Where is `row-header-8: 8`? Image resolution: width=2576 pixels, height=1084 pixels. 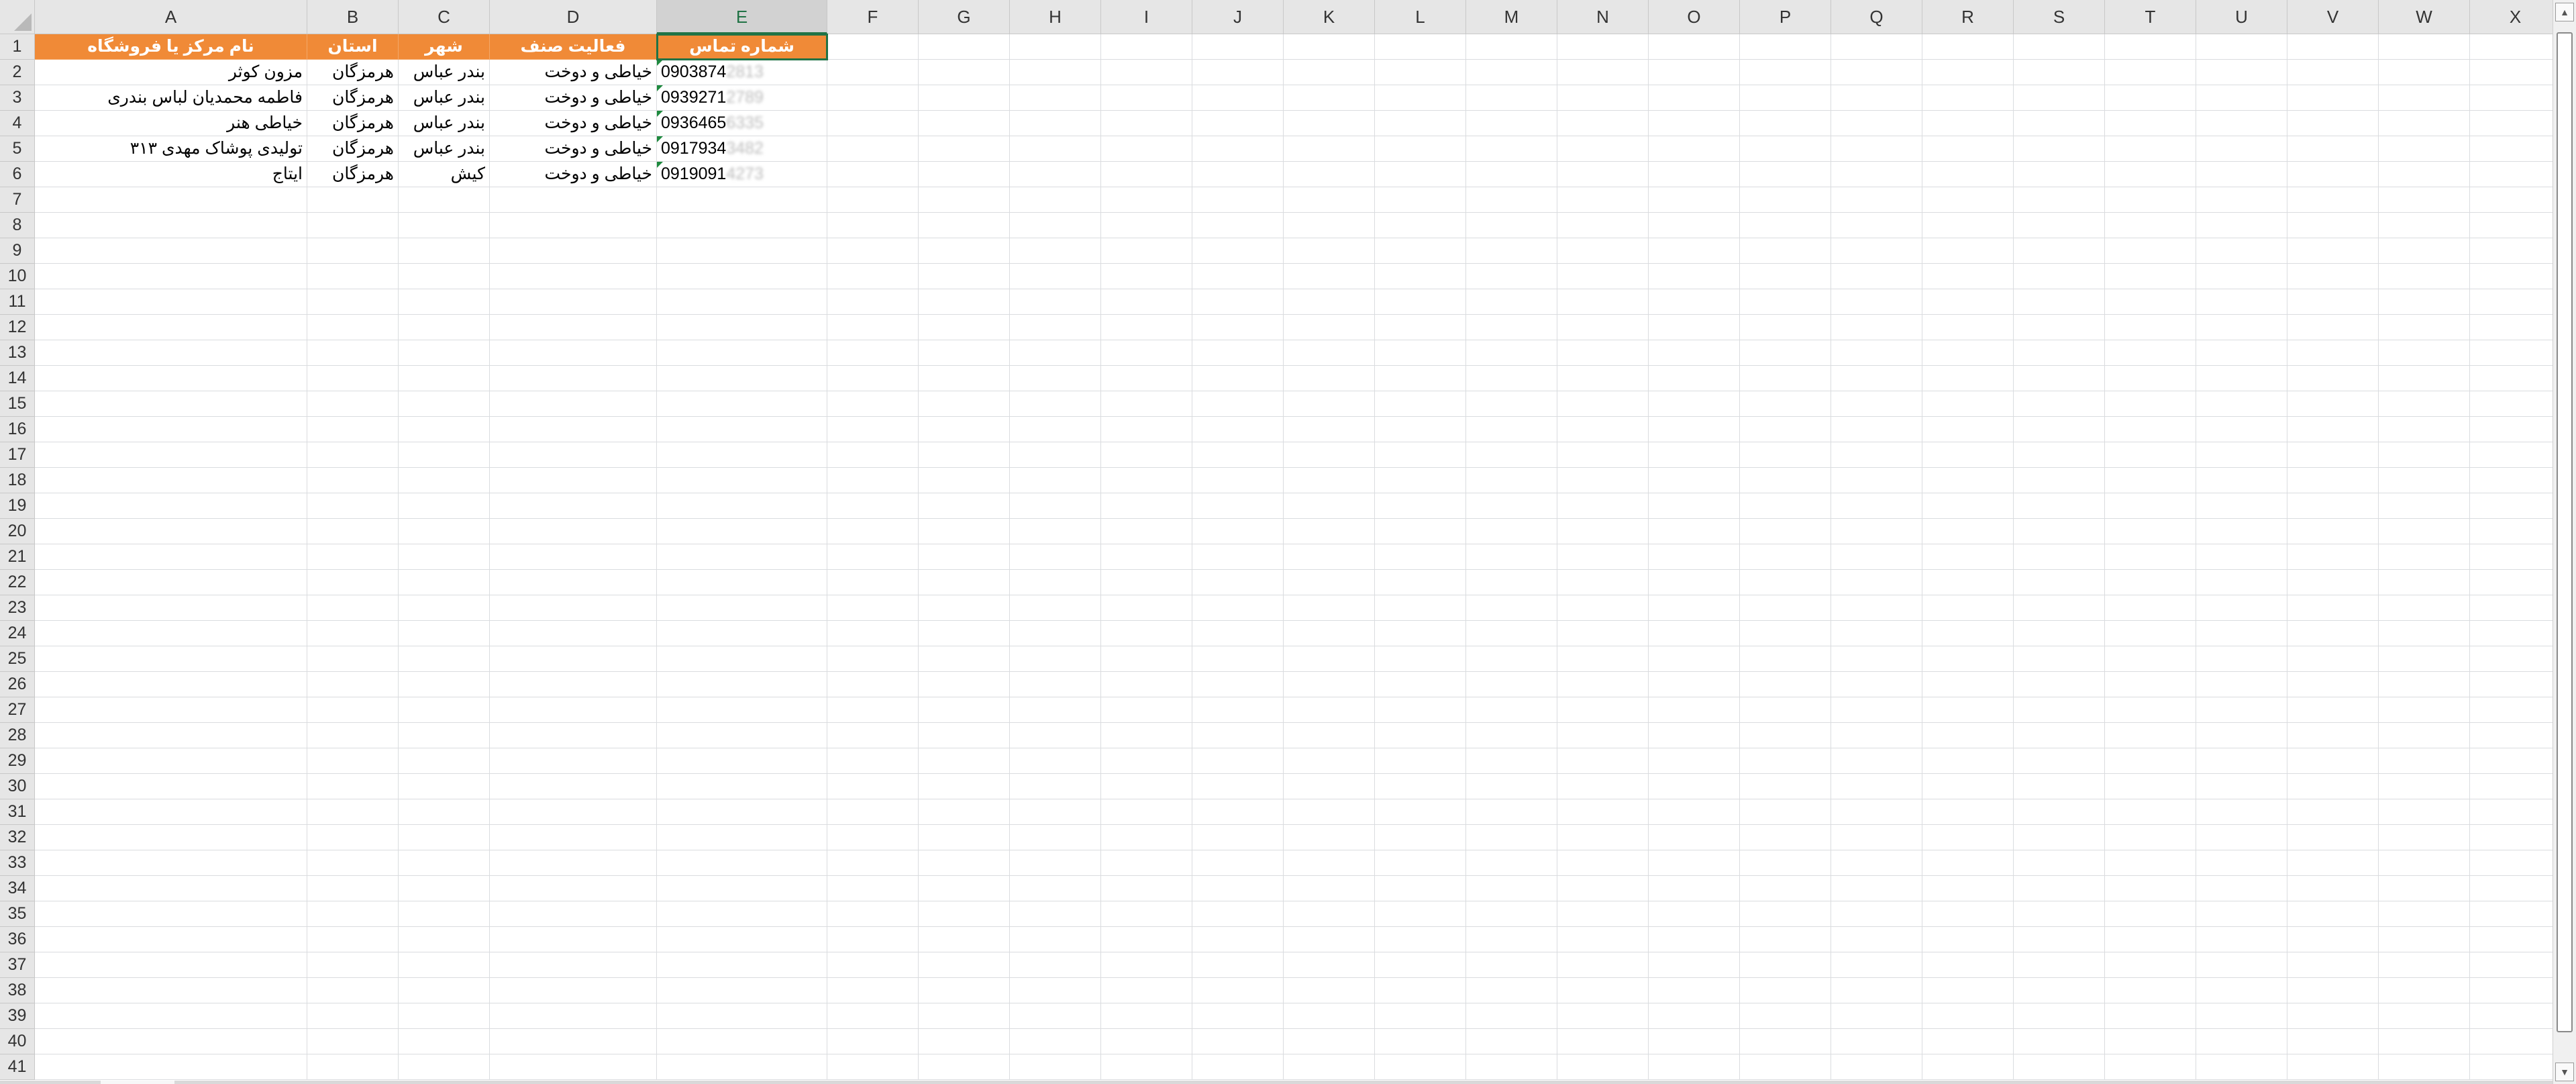 row-header-8: 8 is located at coordinates (17, 226).